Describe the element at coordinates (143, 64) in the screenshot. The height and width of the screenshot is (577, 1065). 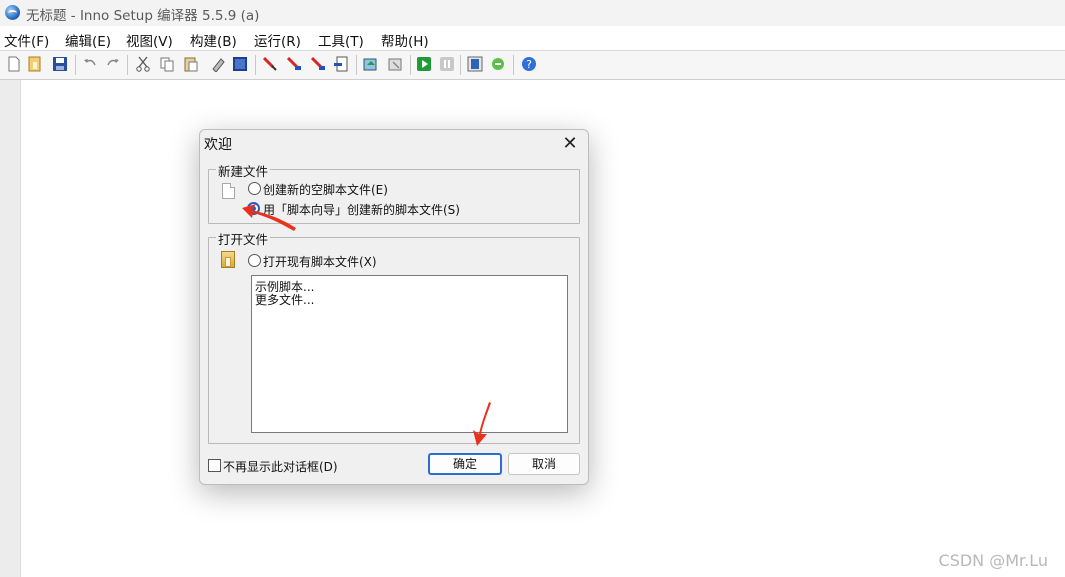
I see `cut-icon` at that location.